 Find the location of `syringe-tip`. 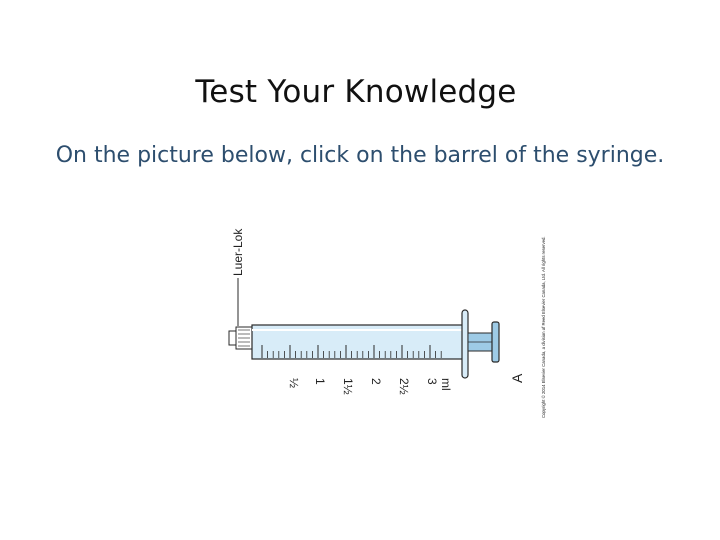

syringe-tip is located at coordinates (240, 338).